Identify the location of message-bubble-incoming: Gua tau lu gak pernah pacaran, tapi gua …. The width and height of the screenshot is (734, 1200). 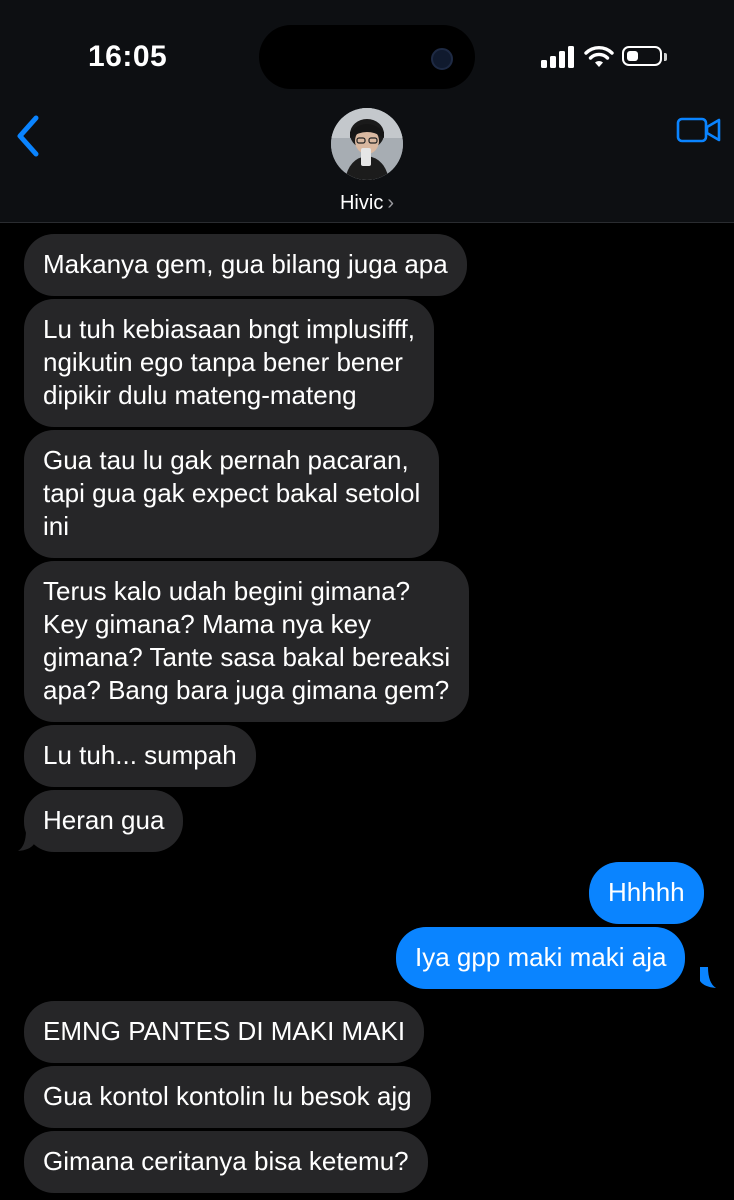
(232, 494).